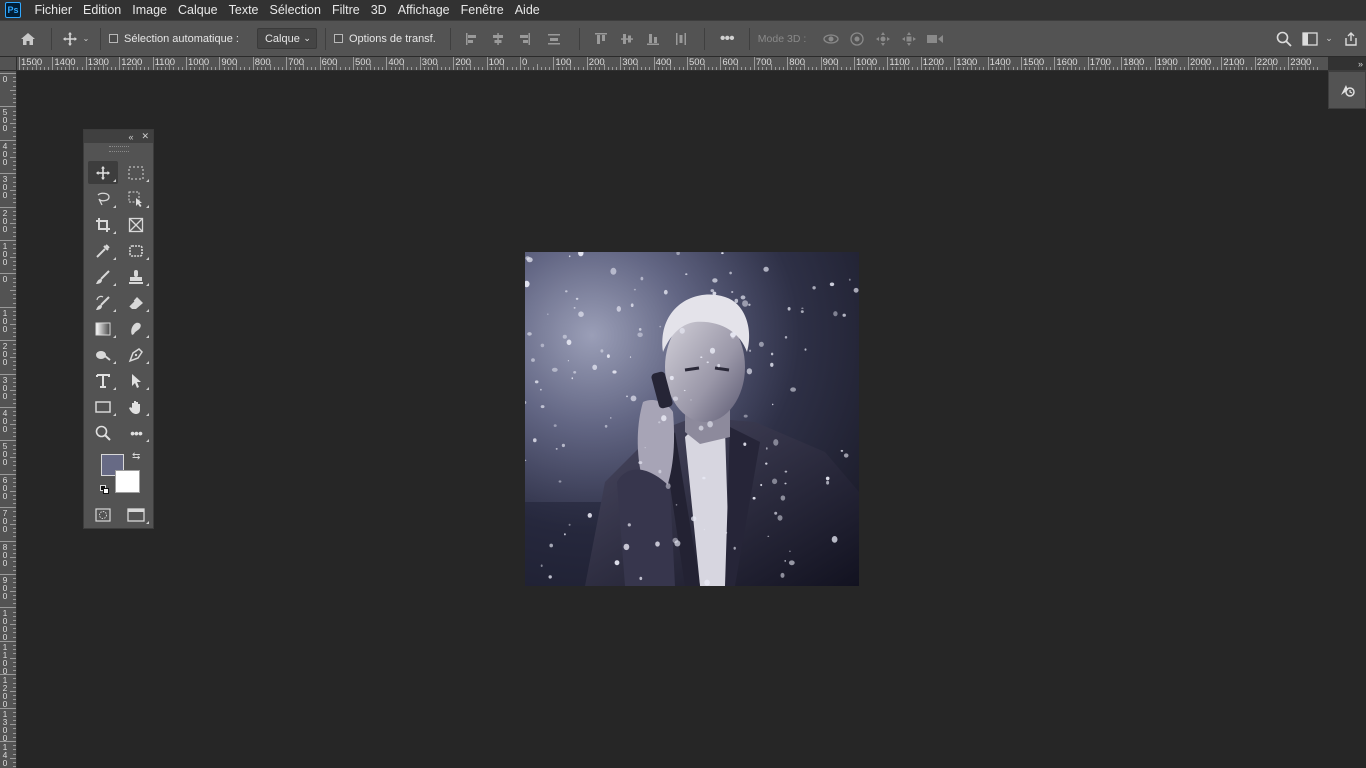 The height and width of the screenshot is (768, 1366). I want to click on patch-tool, so click(136, 250).